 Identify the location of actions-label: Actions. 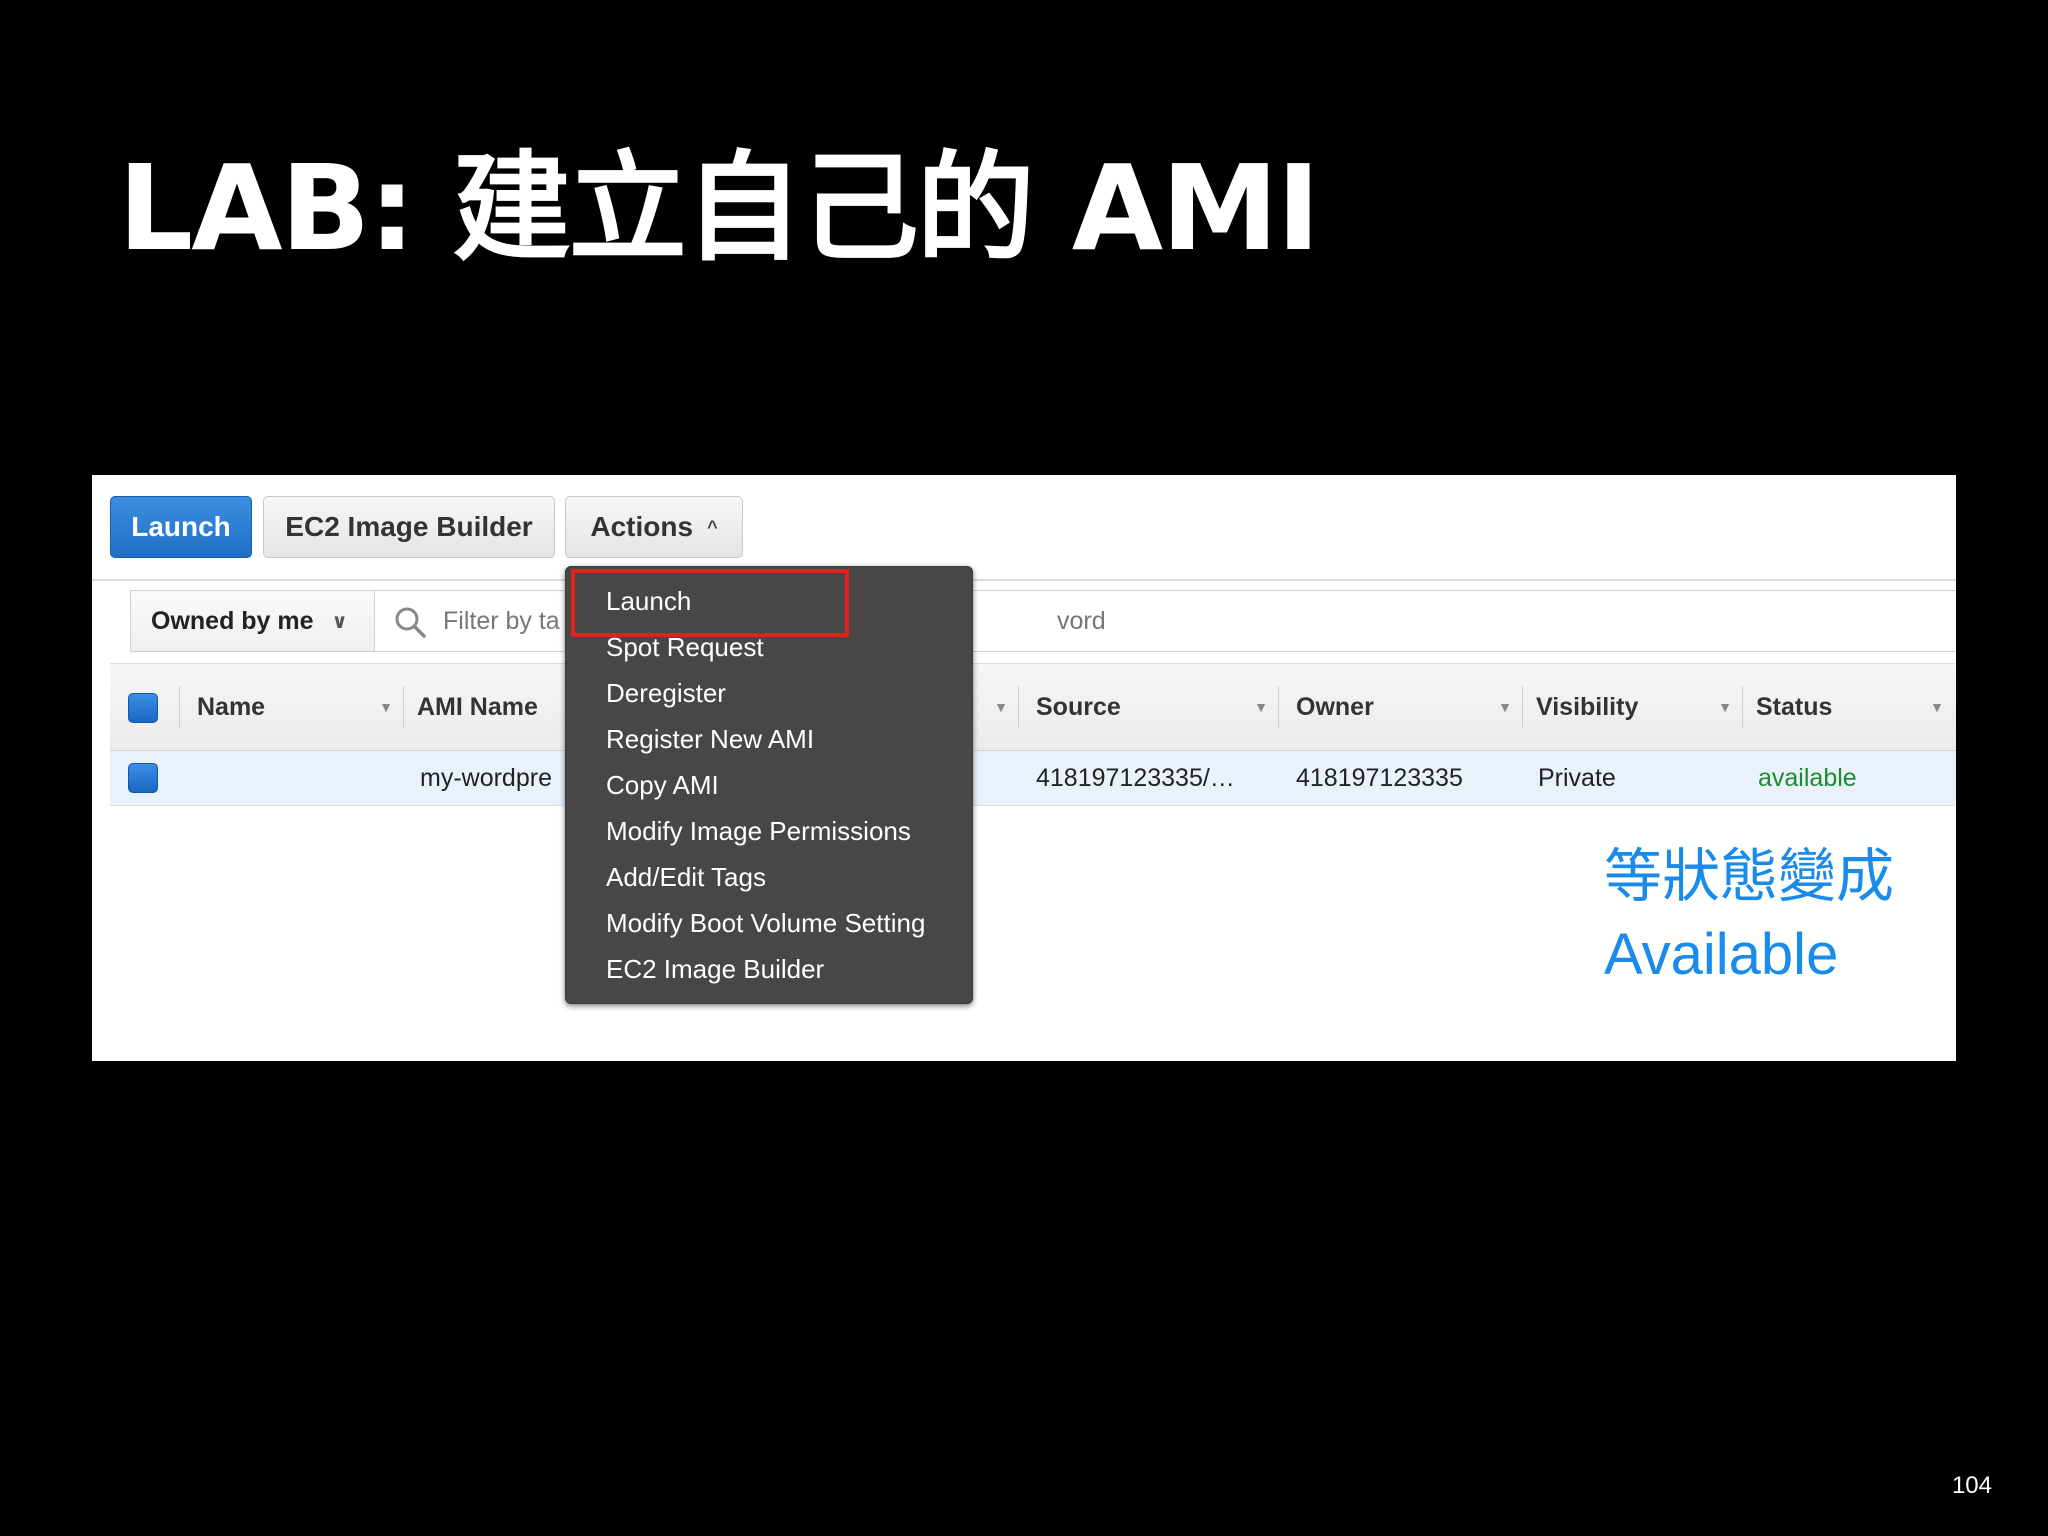
(642, 526).